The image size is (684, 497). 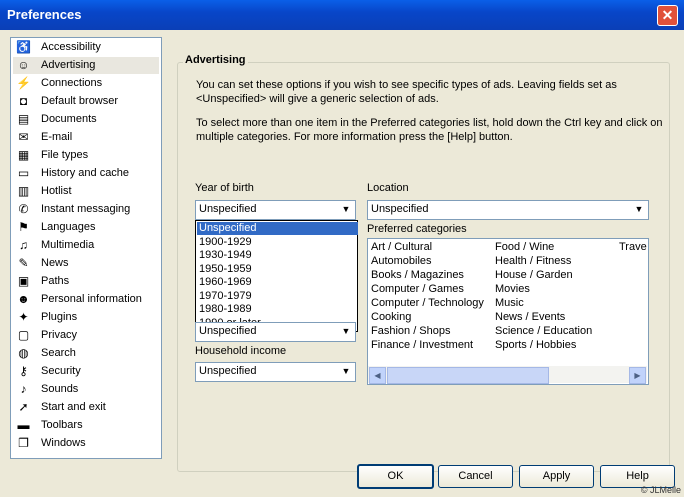 What do you see at coordinates (23, 263) in the screenshot?
I see `news-icon: ✎` at bounding box center [23, 263].